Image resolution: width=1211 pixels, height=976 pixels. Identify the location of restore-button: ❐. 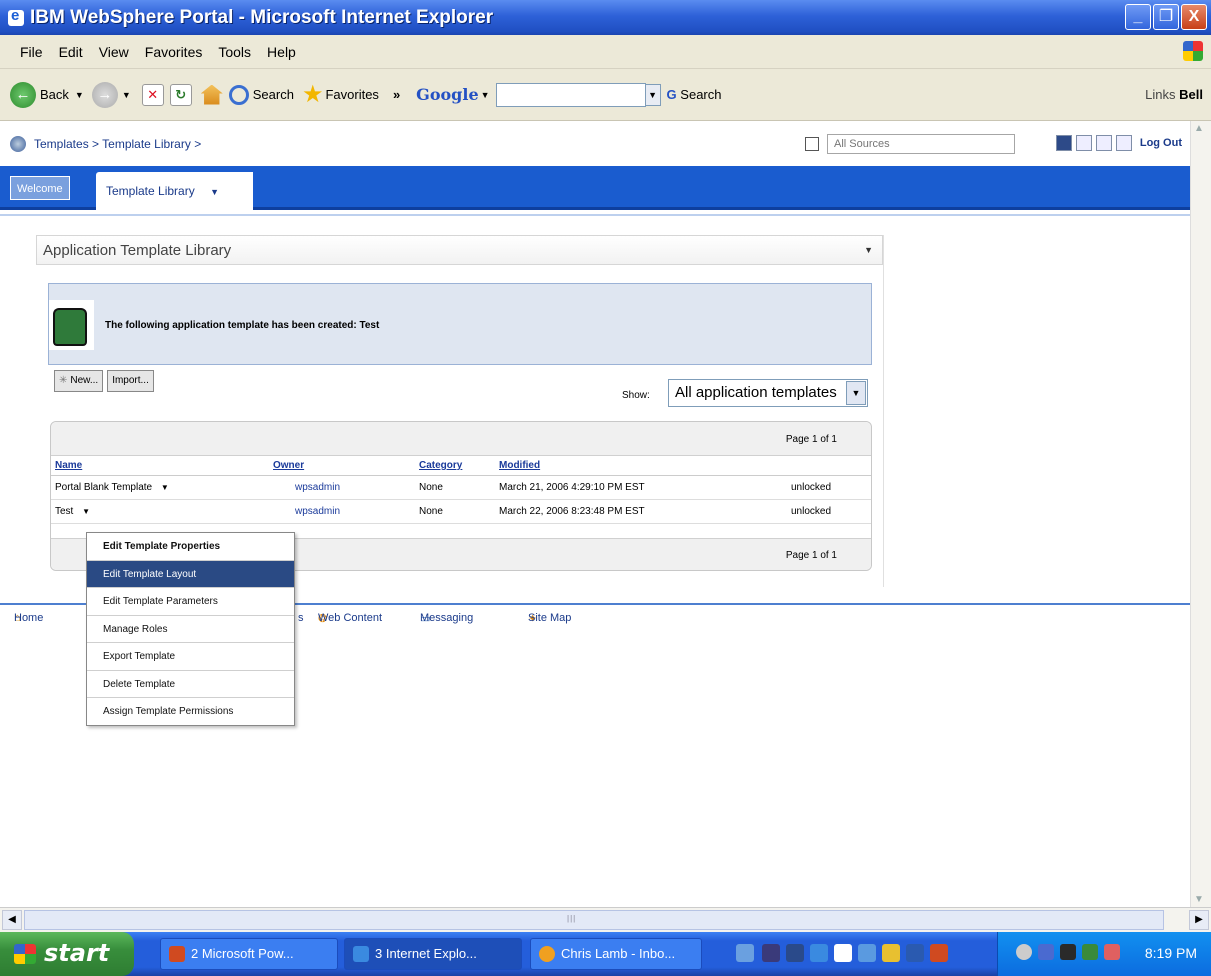
(1166, 17).